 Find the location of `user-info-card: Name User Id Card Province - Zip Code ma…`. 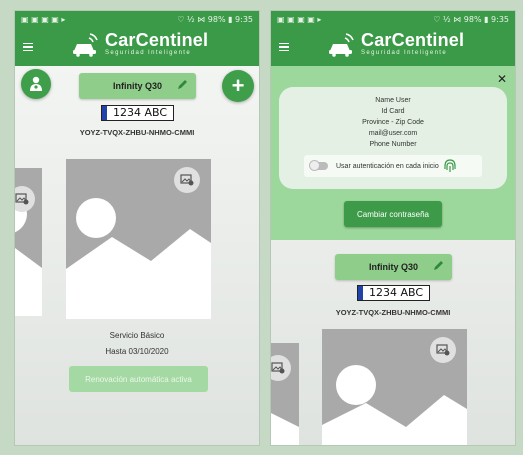

user-info-card: Name User Id Card Province - Zip Code ma… is located at coordinates (393, 138).